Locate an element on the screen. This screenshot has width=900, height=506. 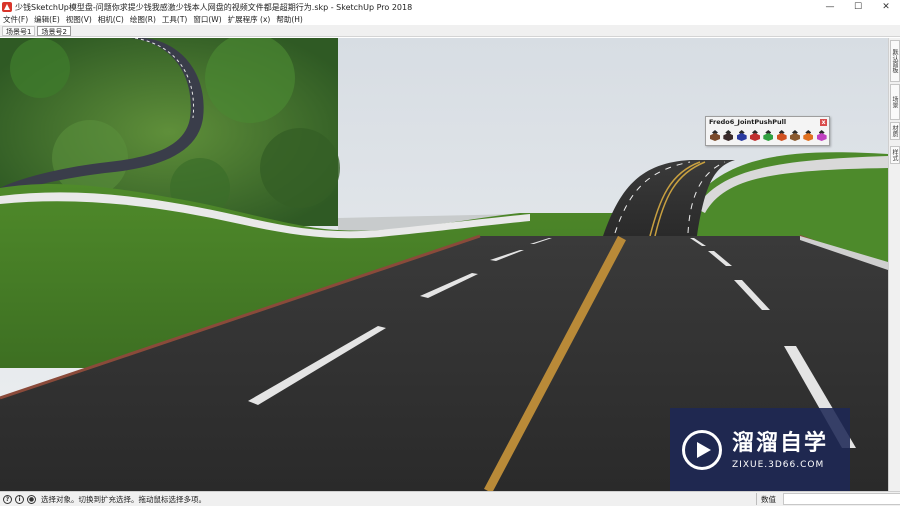
maximize-button: ☐ is located at coordinates (858, 7).